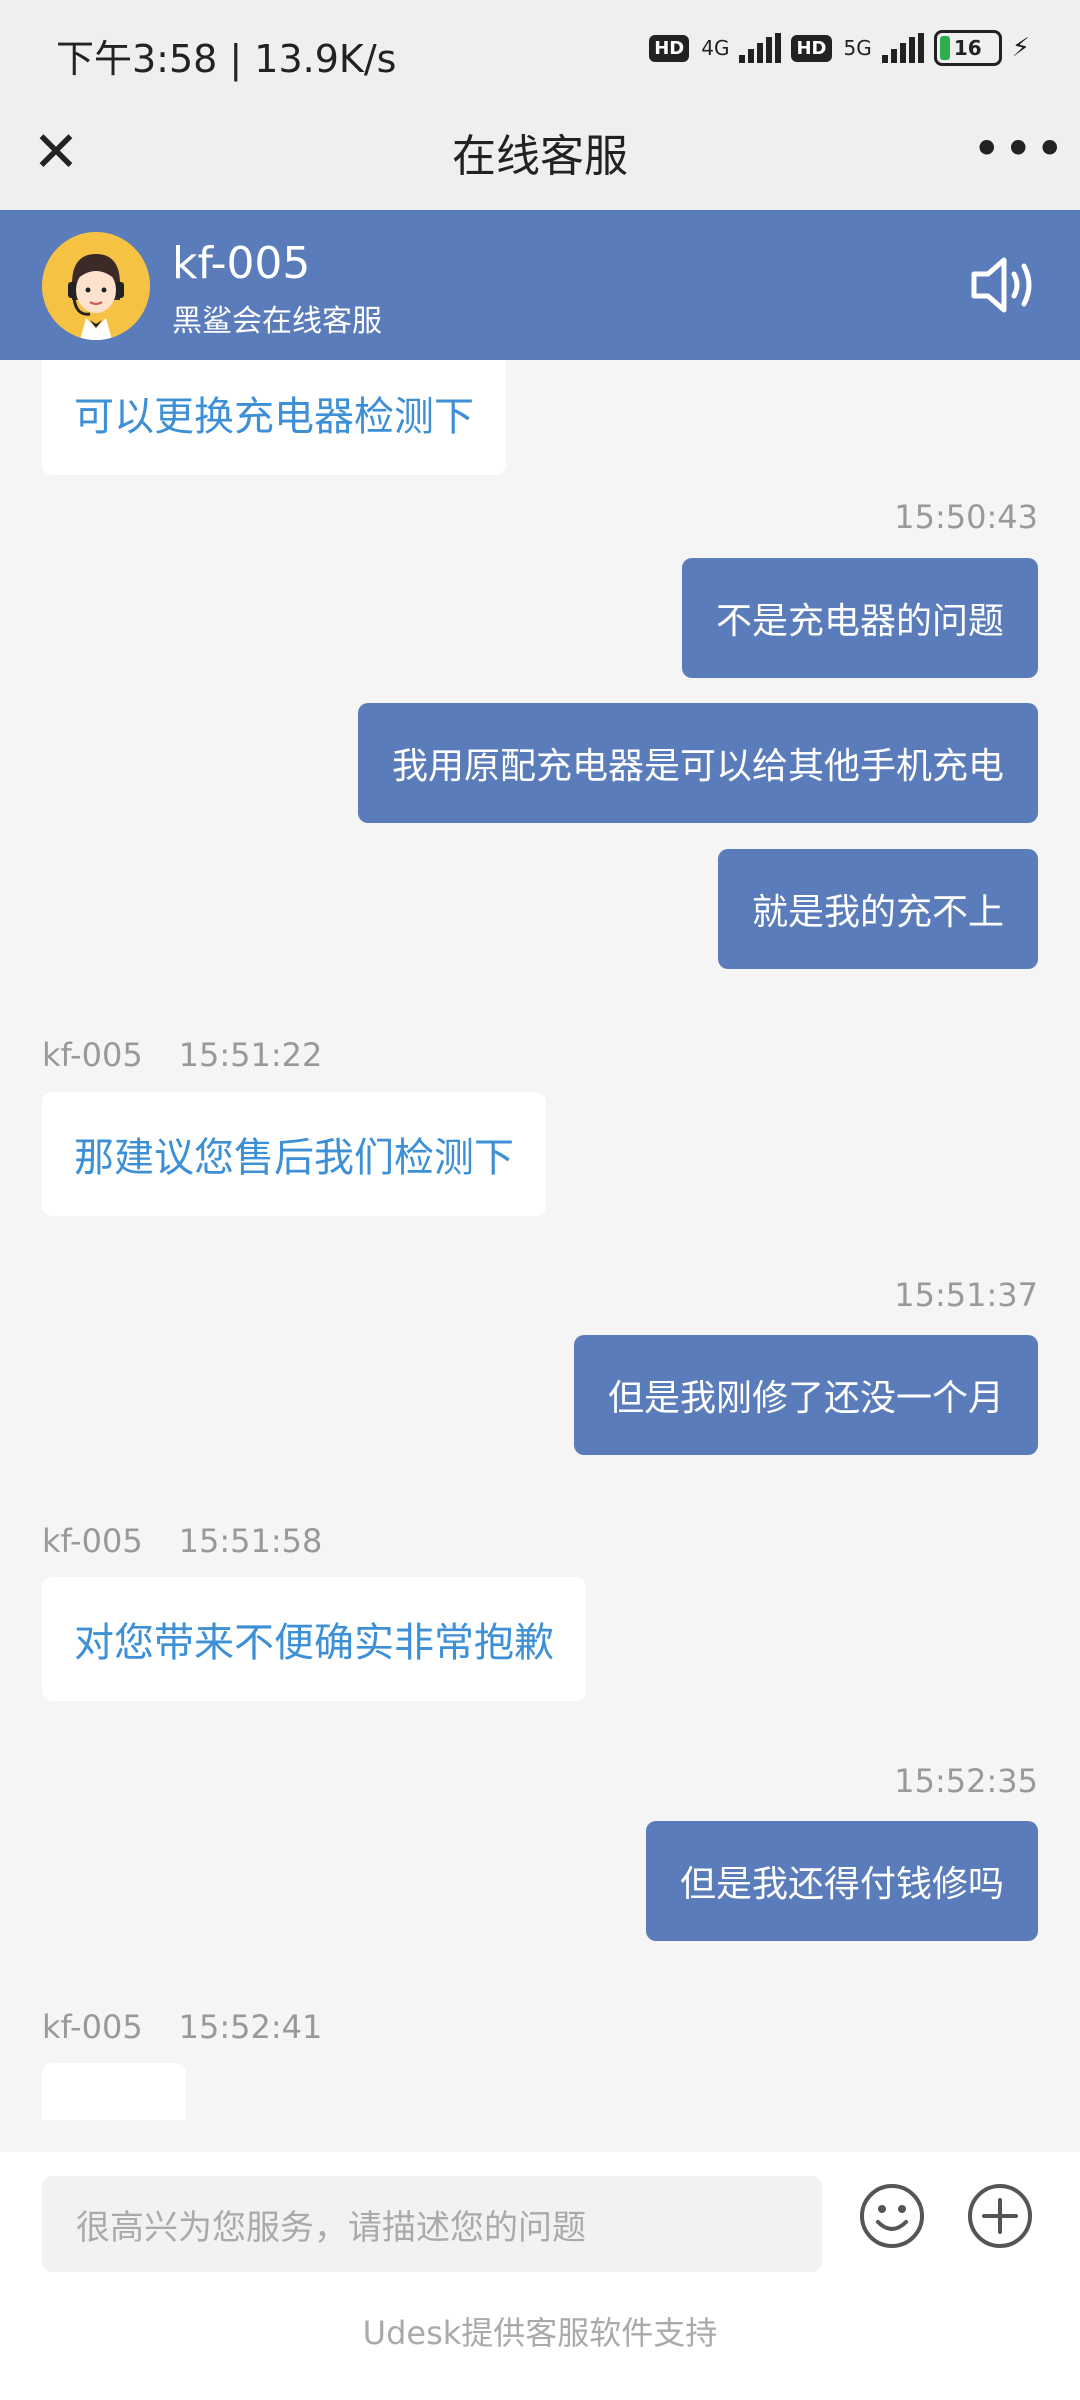  I want to click on message-meta: kf-005 15:51:58, so click(182, 1541).